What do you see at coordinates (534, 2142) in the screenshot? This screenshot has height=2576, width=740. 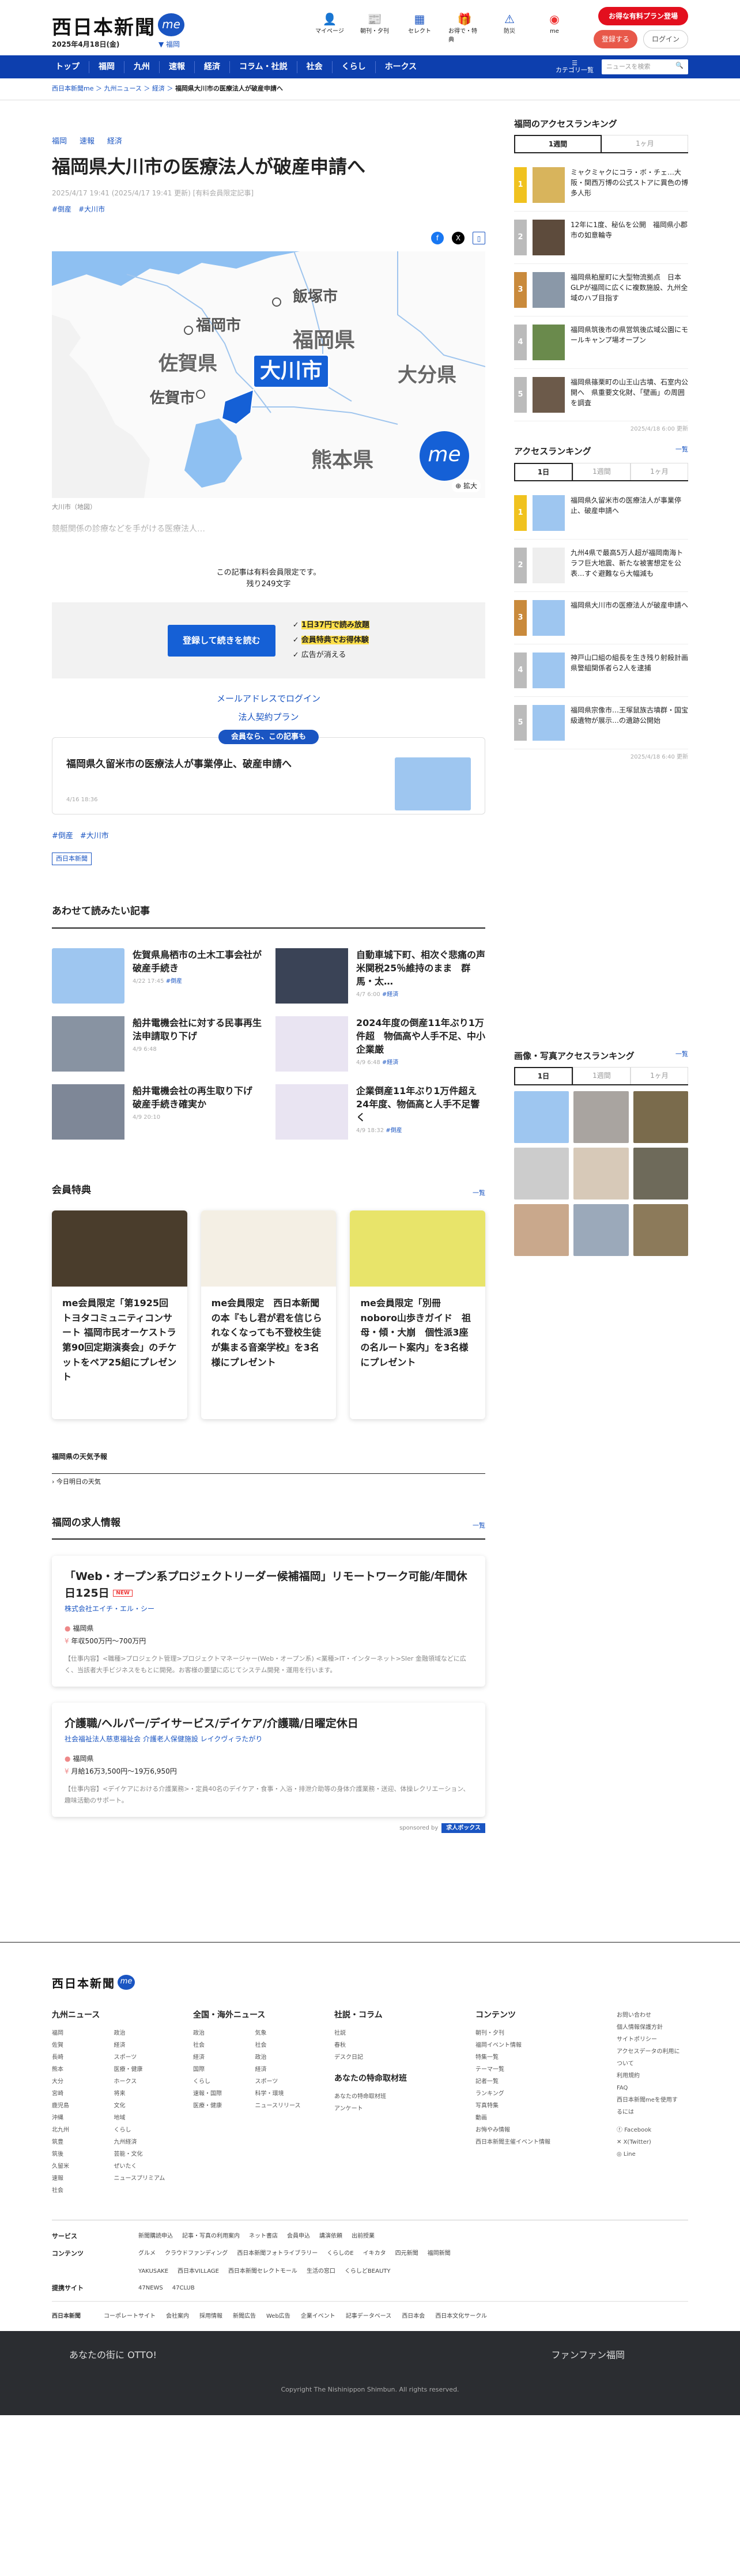 I see `footer-link: 西日本新聞主催イベント情報` at bounding box center [534, 2142].